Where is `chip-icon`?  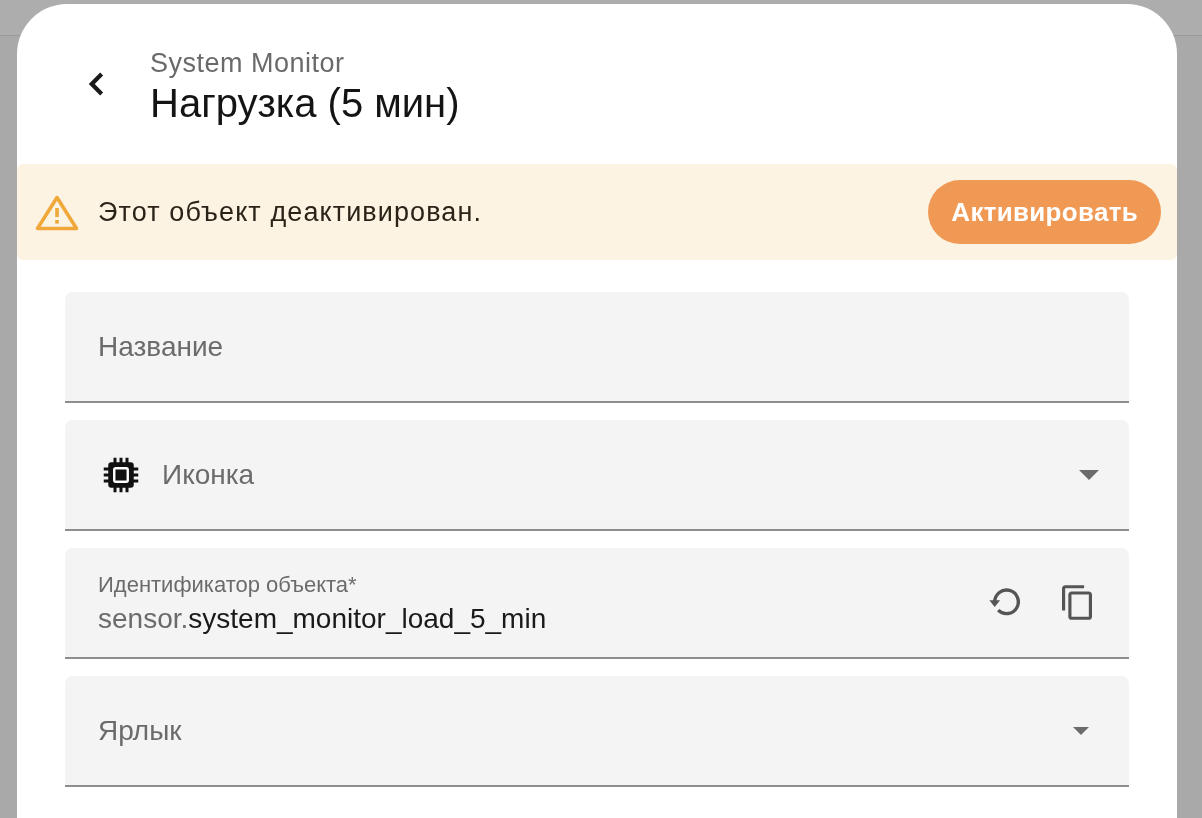
chip-icon is located at coordinates (121, 474).